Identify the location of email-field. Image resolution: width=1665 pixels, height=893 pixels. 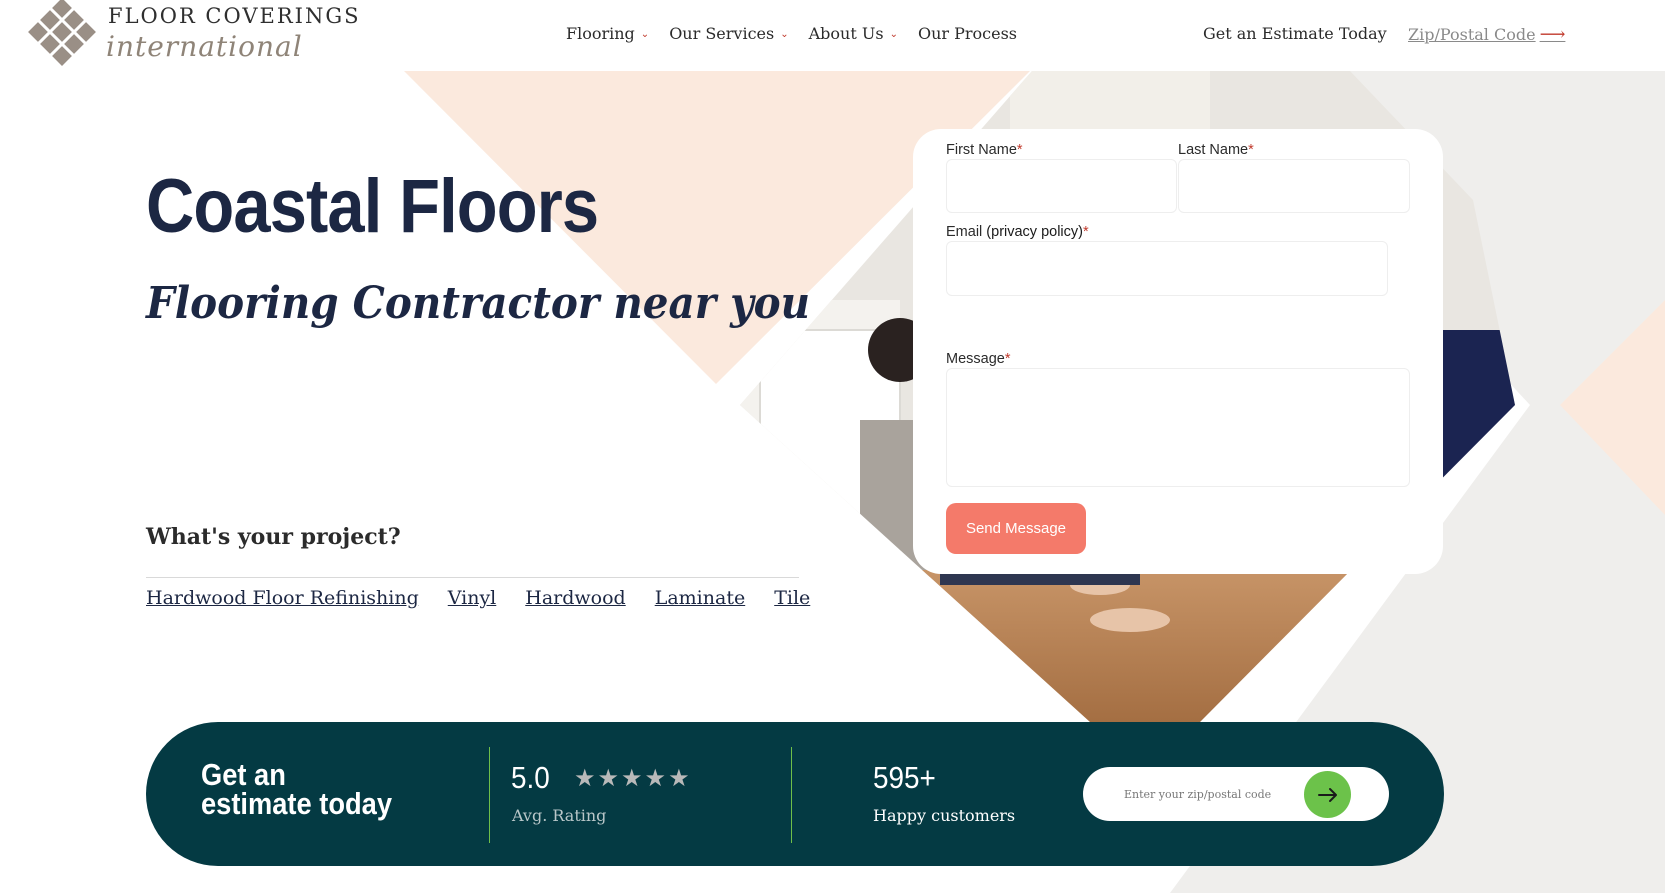
(1167, 268).